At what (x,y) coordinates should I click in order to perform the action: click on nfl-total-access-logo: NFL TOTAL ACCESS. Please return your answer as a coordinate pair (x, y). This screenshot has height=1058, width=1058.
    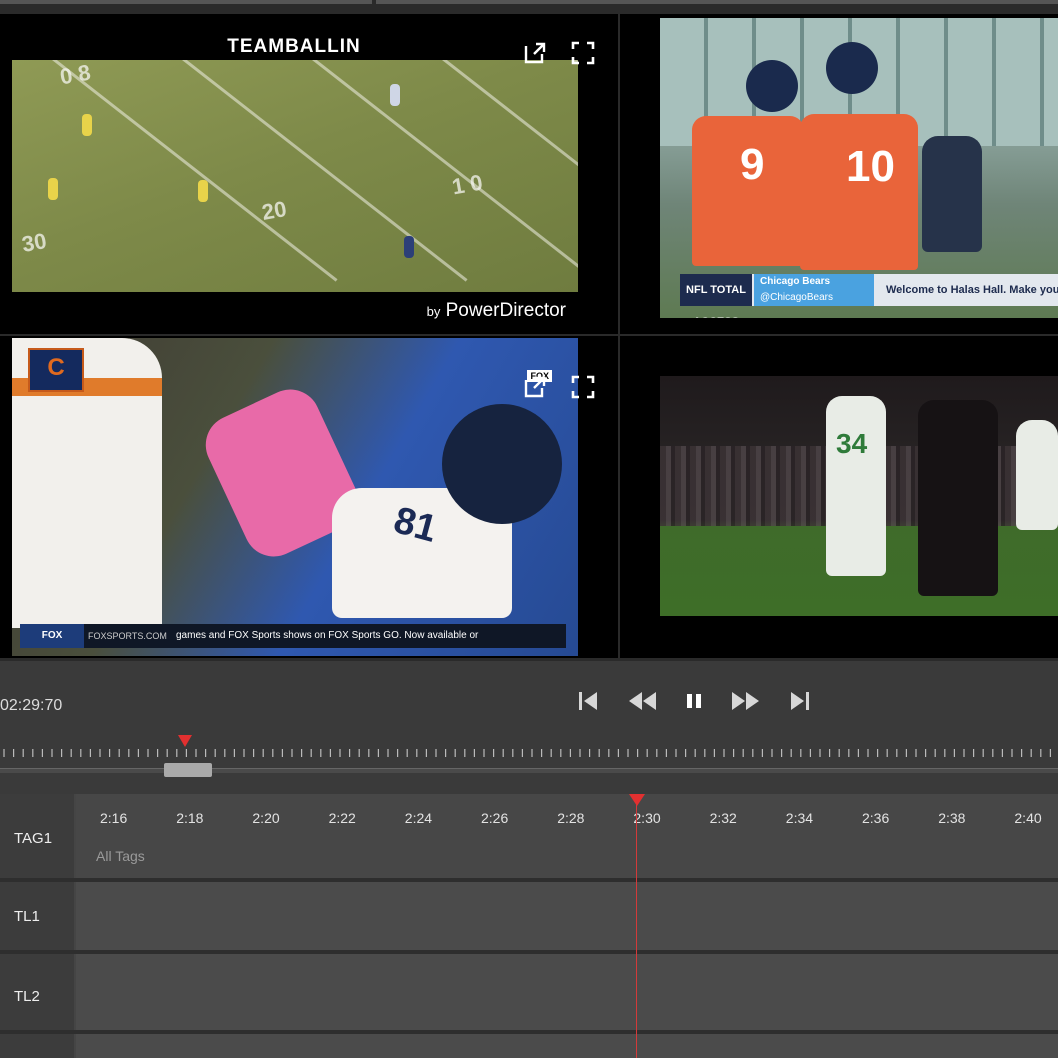
    Looking at the image, I should click on (716, 296).